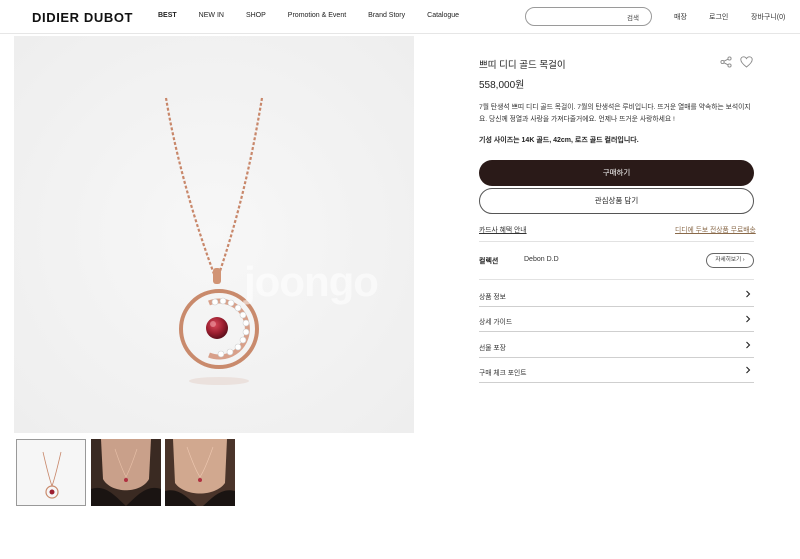 This screenshot has height=559, width=800. What do you see at coordinates (443, 15) in the screenshot?
I see `nav-catalogue: Catalogue` at bounding box center [443, 15].